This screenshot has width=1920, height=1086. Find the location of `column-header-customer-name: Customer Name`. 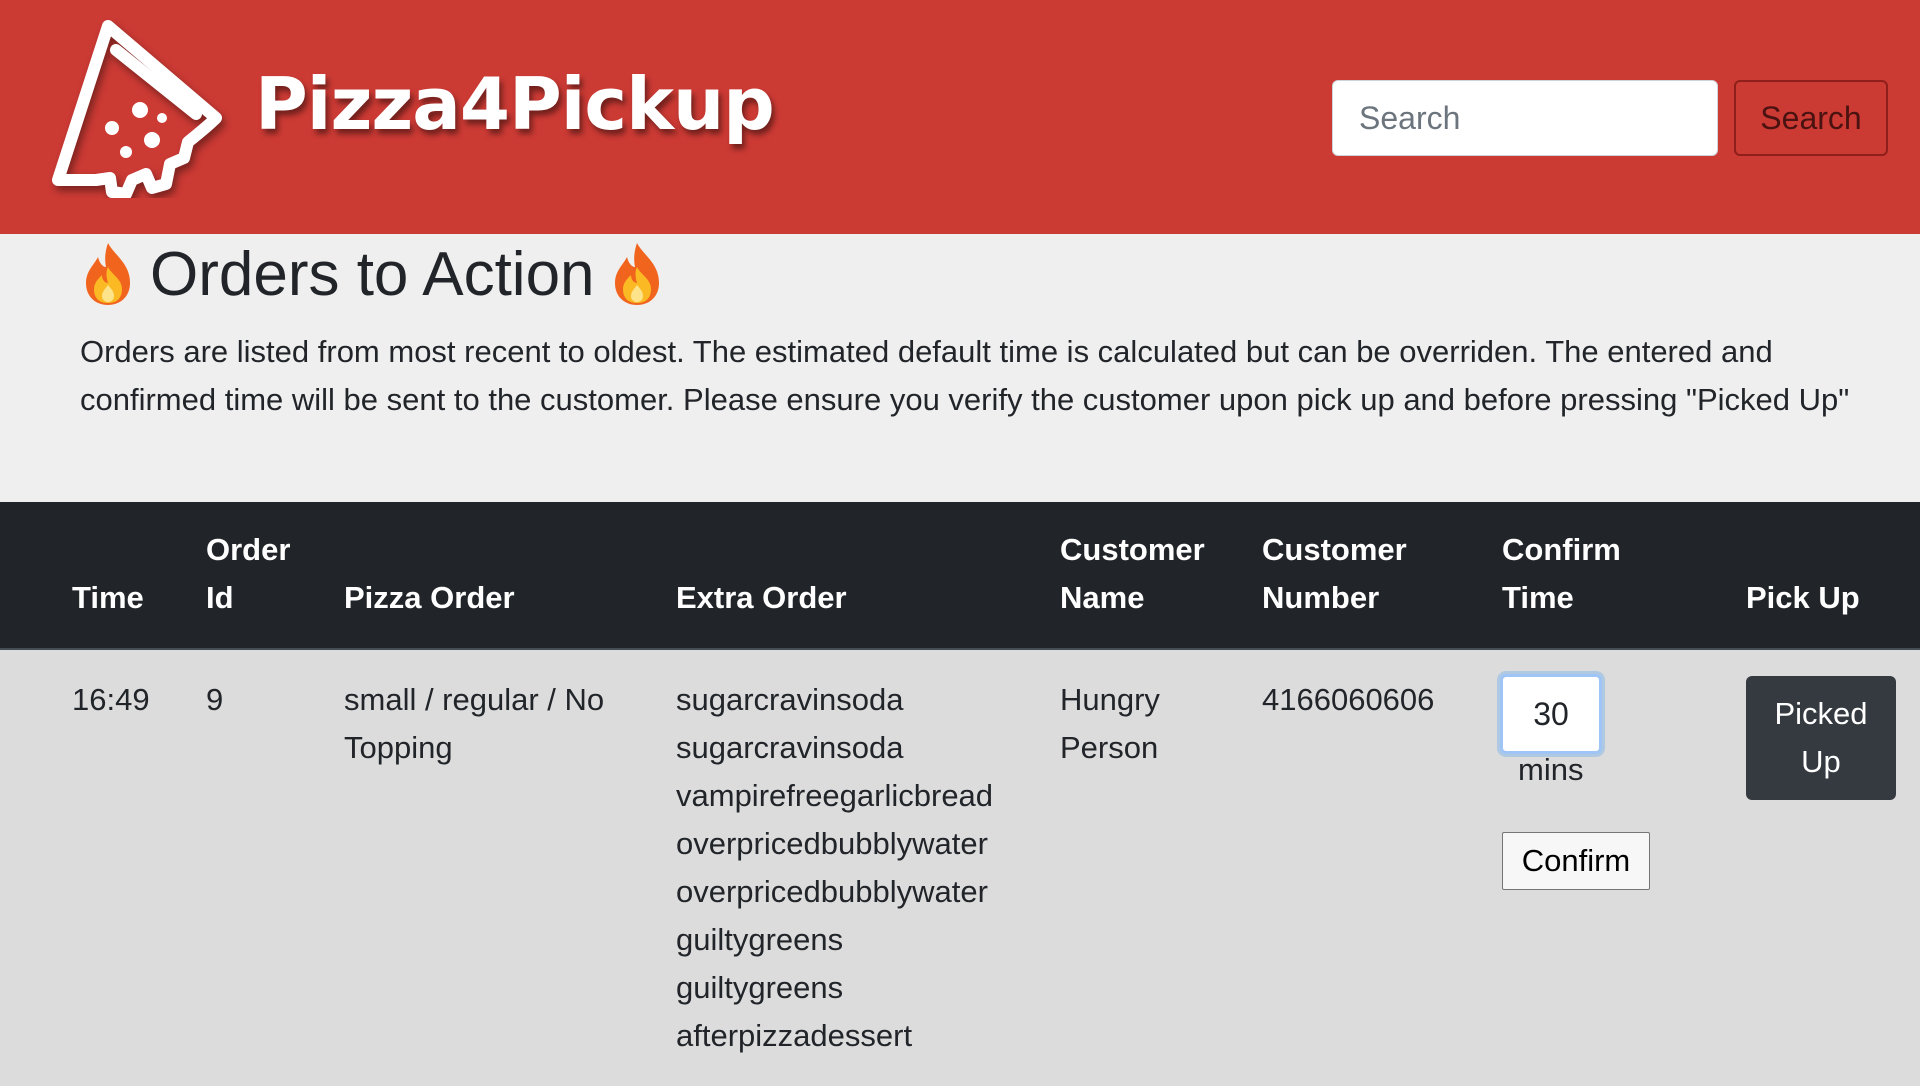

column-header-customer-name: Customer Name is located at coordinates (1132, 573).